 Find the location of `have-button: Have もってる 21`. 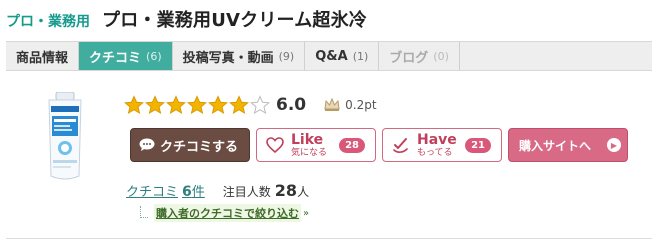

have-button: Have もってる 21 is located at coordinates (442, 145).